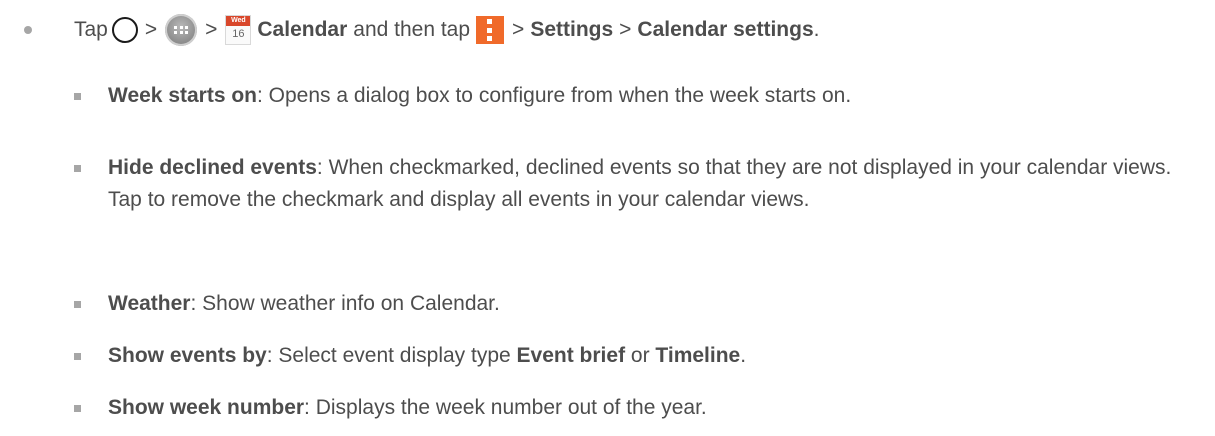 The width and height of the screenshot is (1215, 436). What do you see at coordinates (345, 303) in the screenshot?
I see `item-desc: : Show weather info on Calendar.` at bounding box center [345, 303].